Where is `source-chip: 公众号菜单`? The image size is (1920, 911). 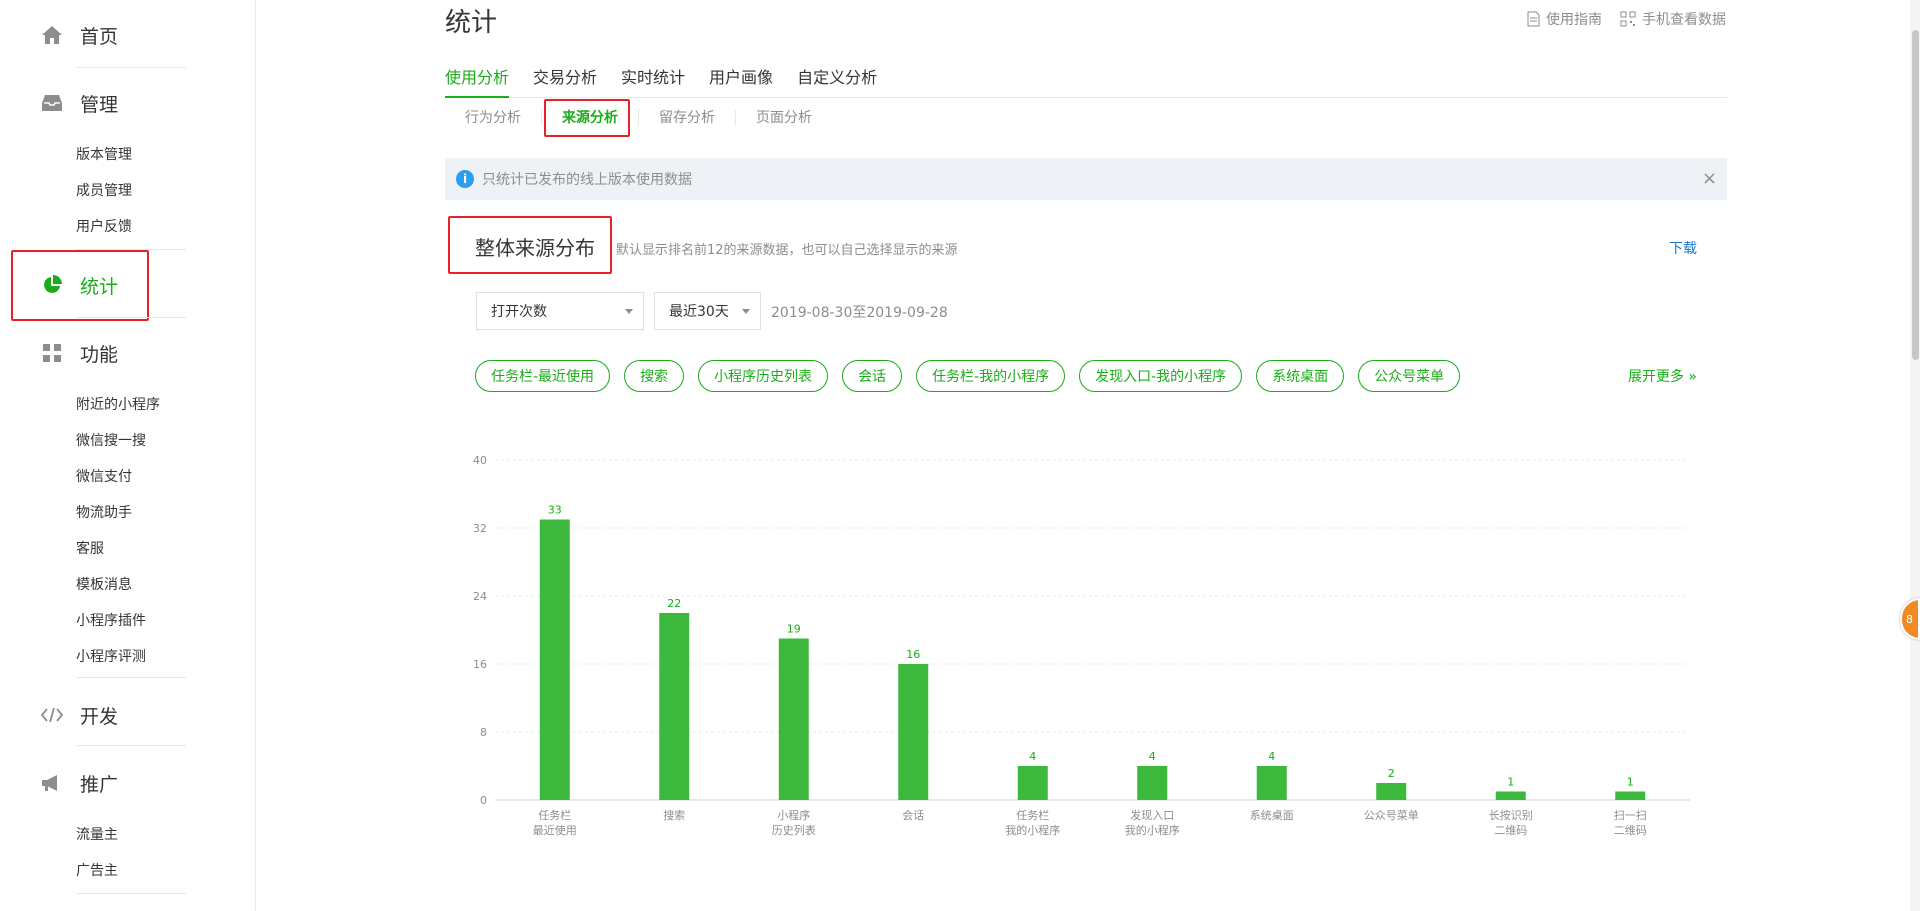 source-chip: 公众号菜单 is located at coordinates (1409, 376).